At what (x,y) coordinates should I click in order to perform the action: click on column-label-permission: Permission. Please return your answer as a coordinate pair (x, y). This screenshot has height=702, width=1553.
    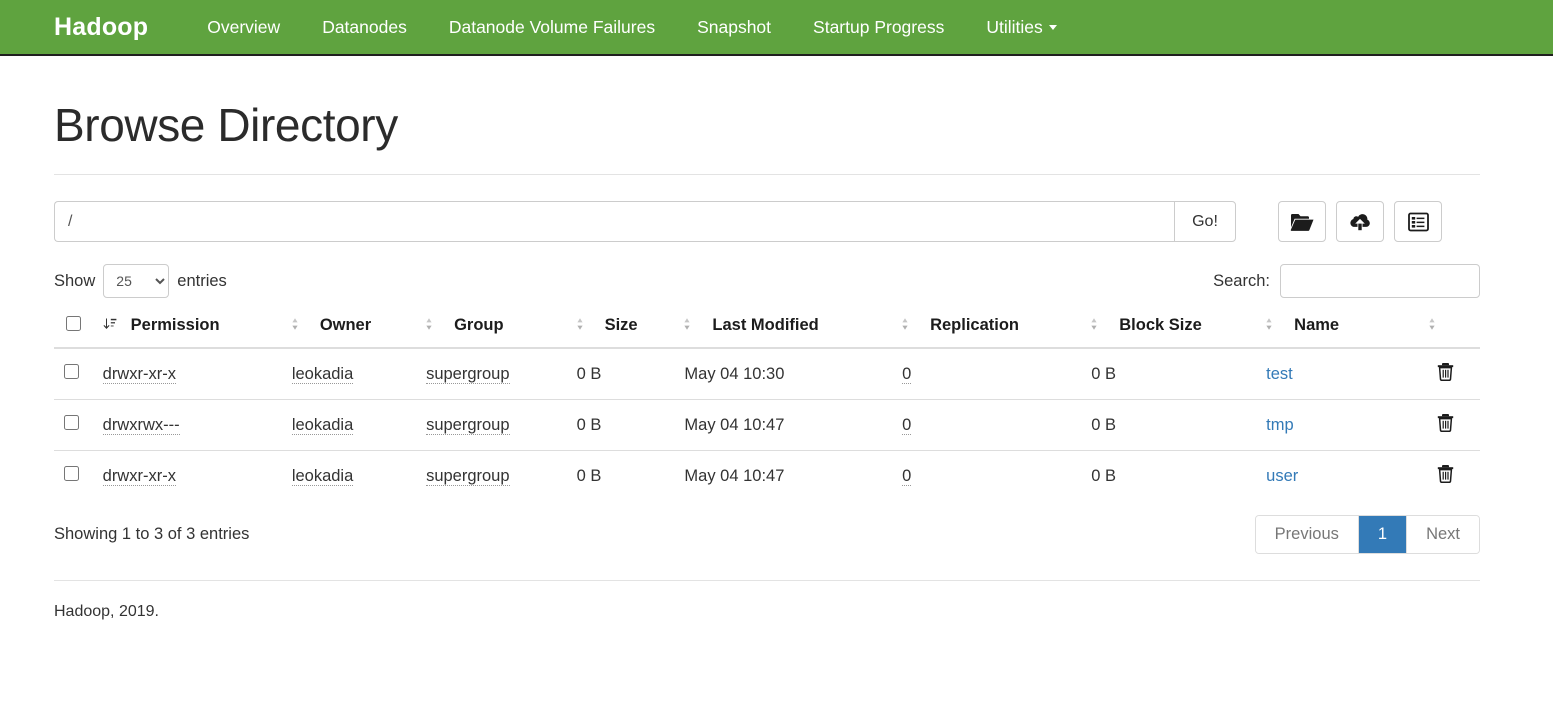
    Looking at the image, I should click on (175, 325).